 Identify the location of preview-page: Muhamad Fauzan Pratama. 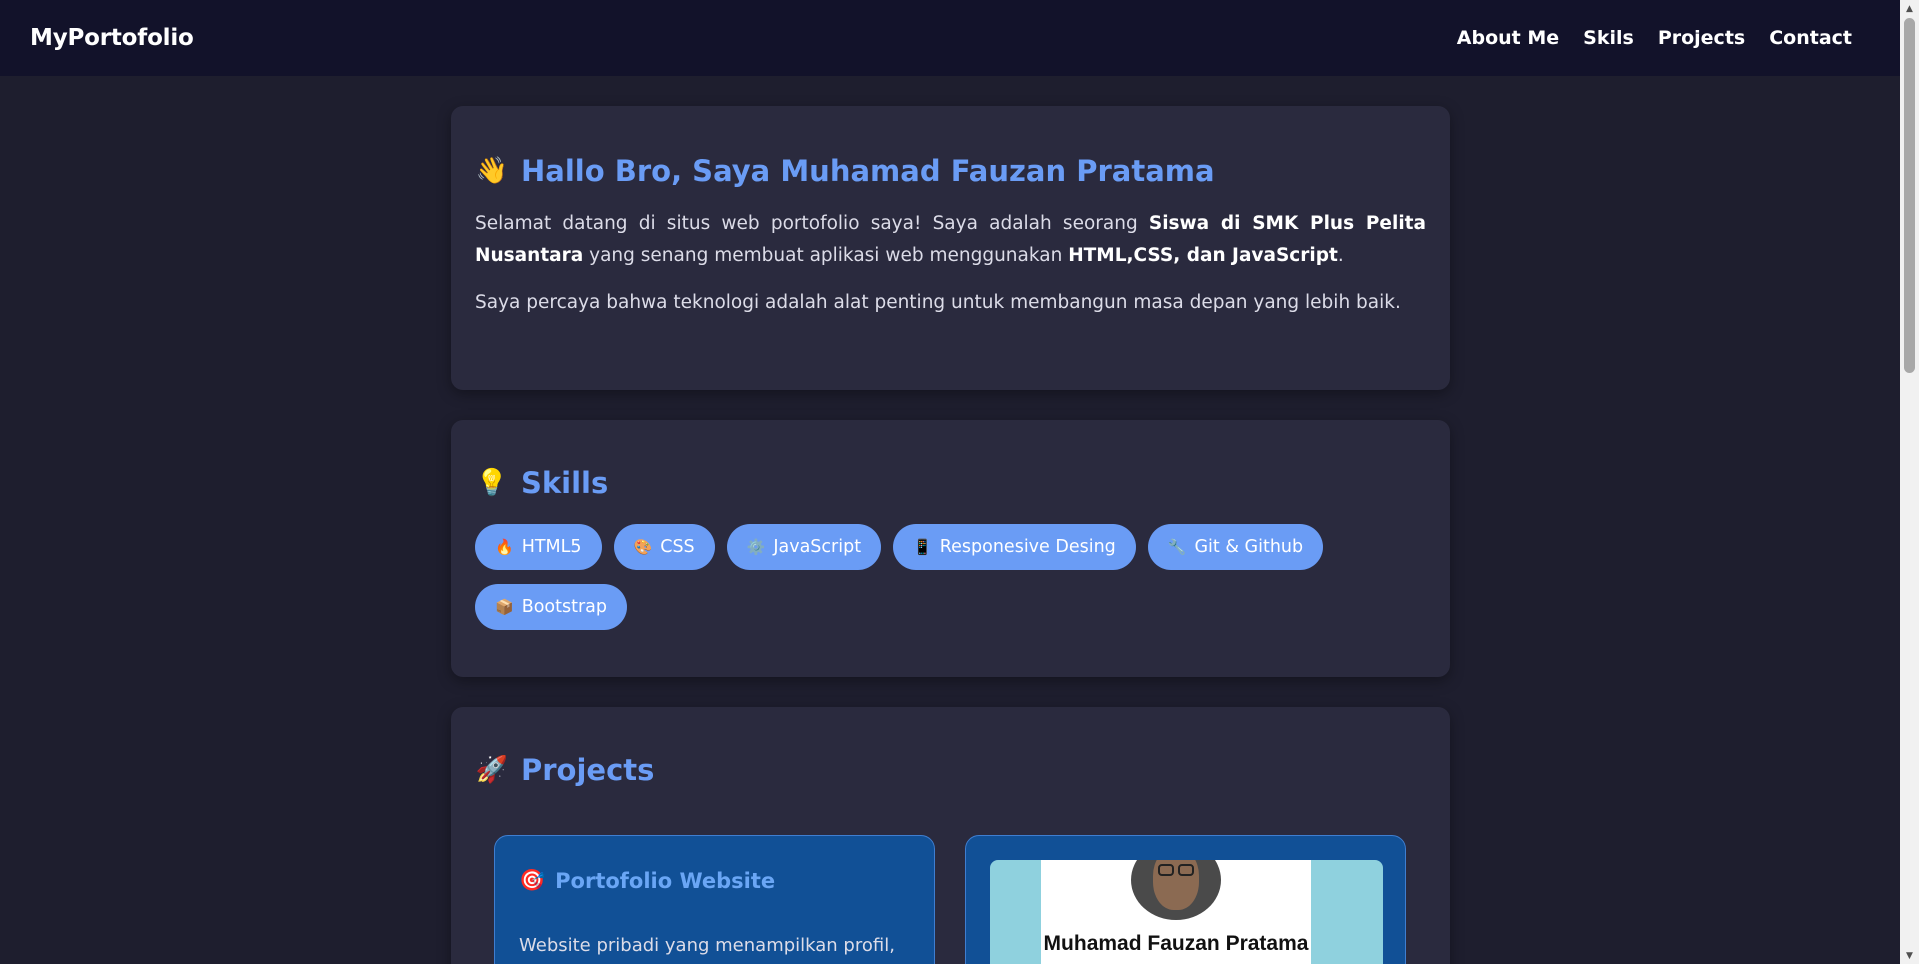
(1176, 912).